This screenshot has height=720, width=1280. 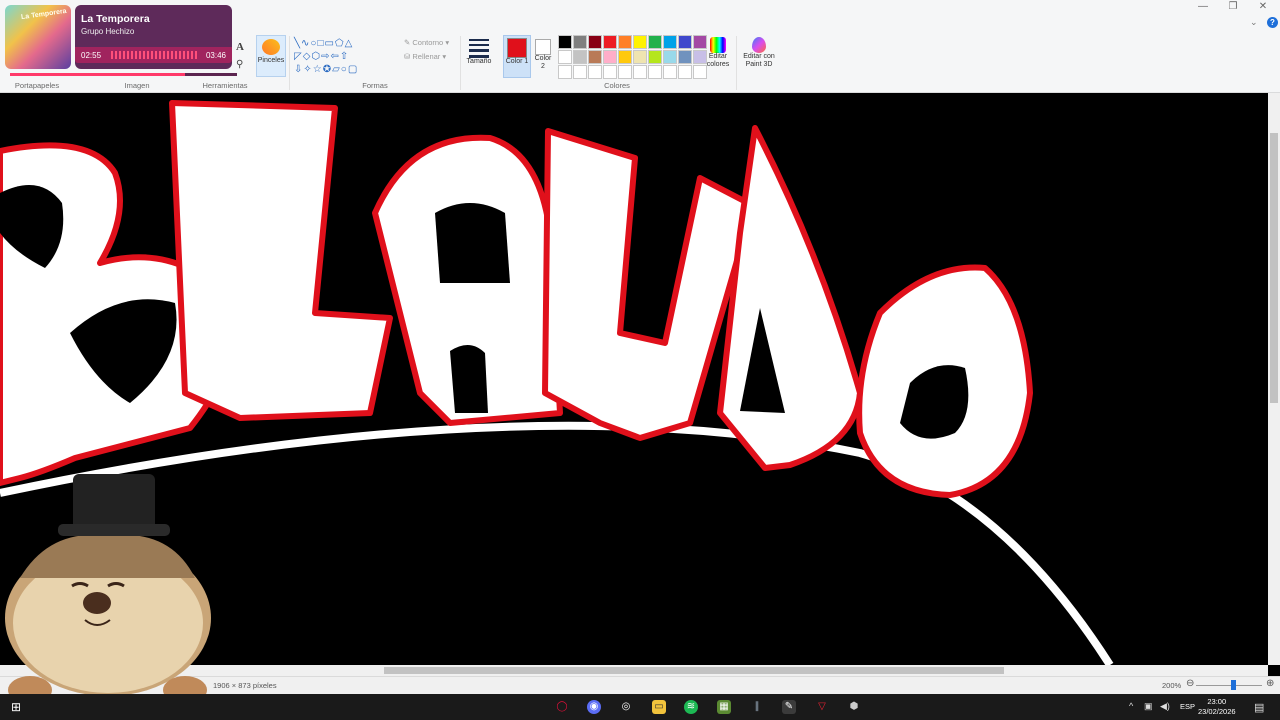 I want to click on edit-colors-button: Editar colores, so click(x=718, y=53).